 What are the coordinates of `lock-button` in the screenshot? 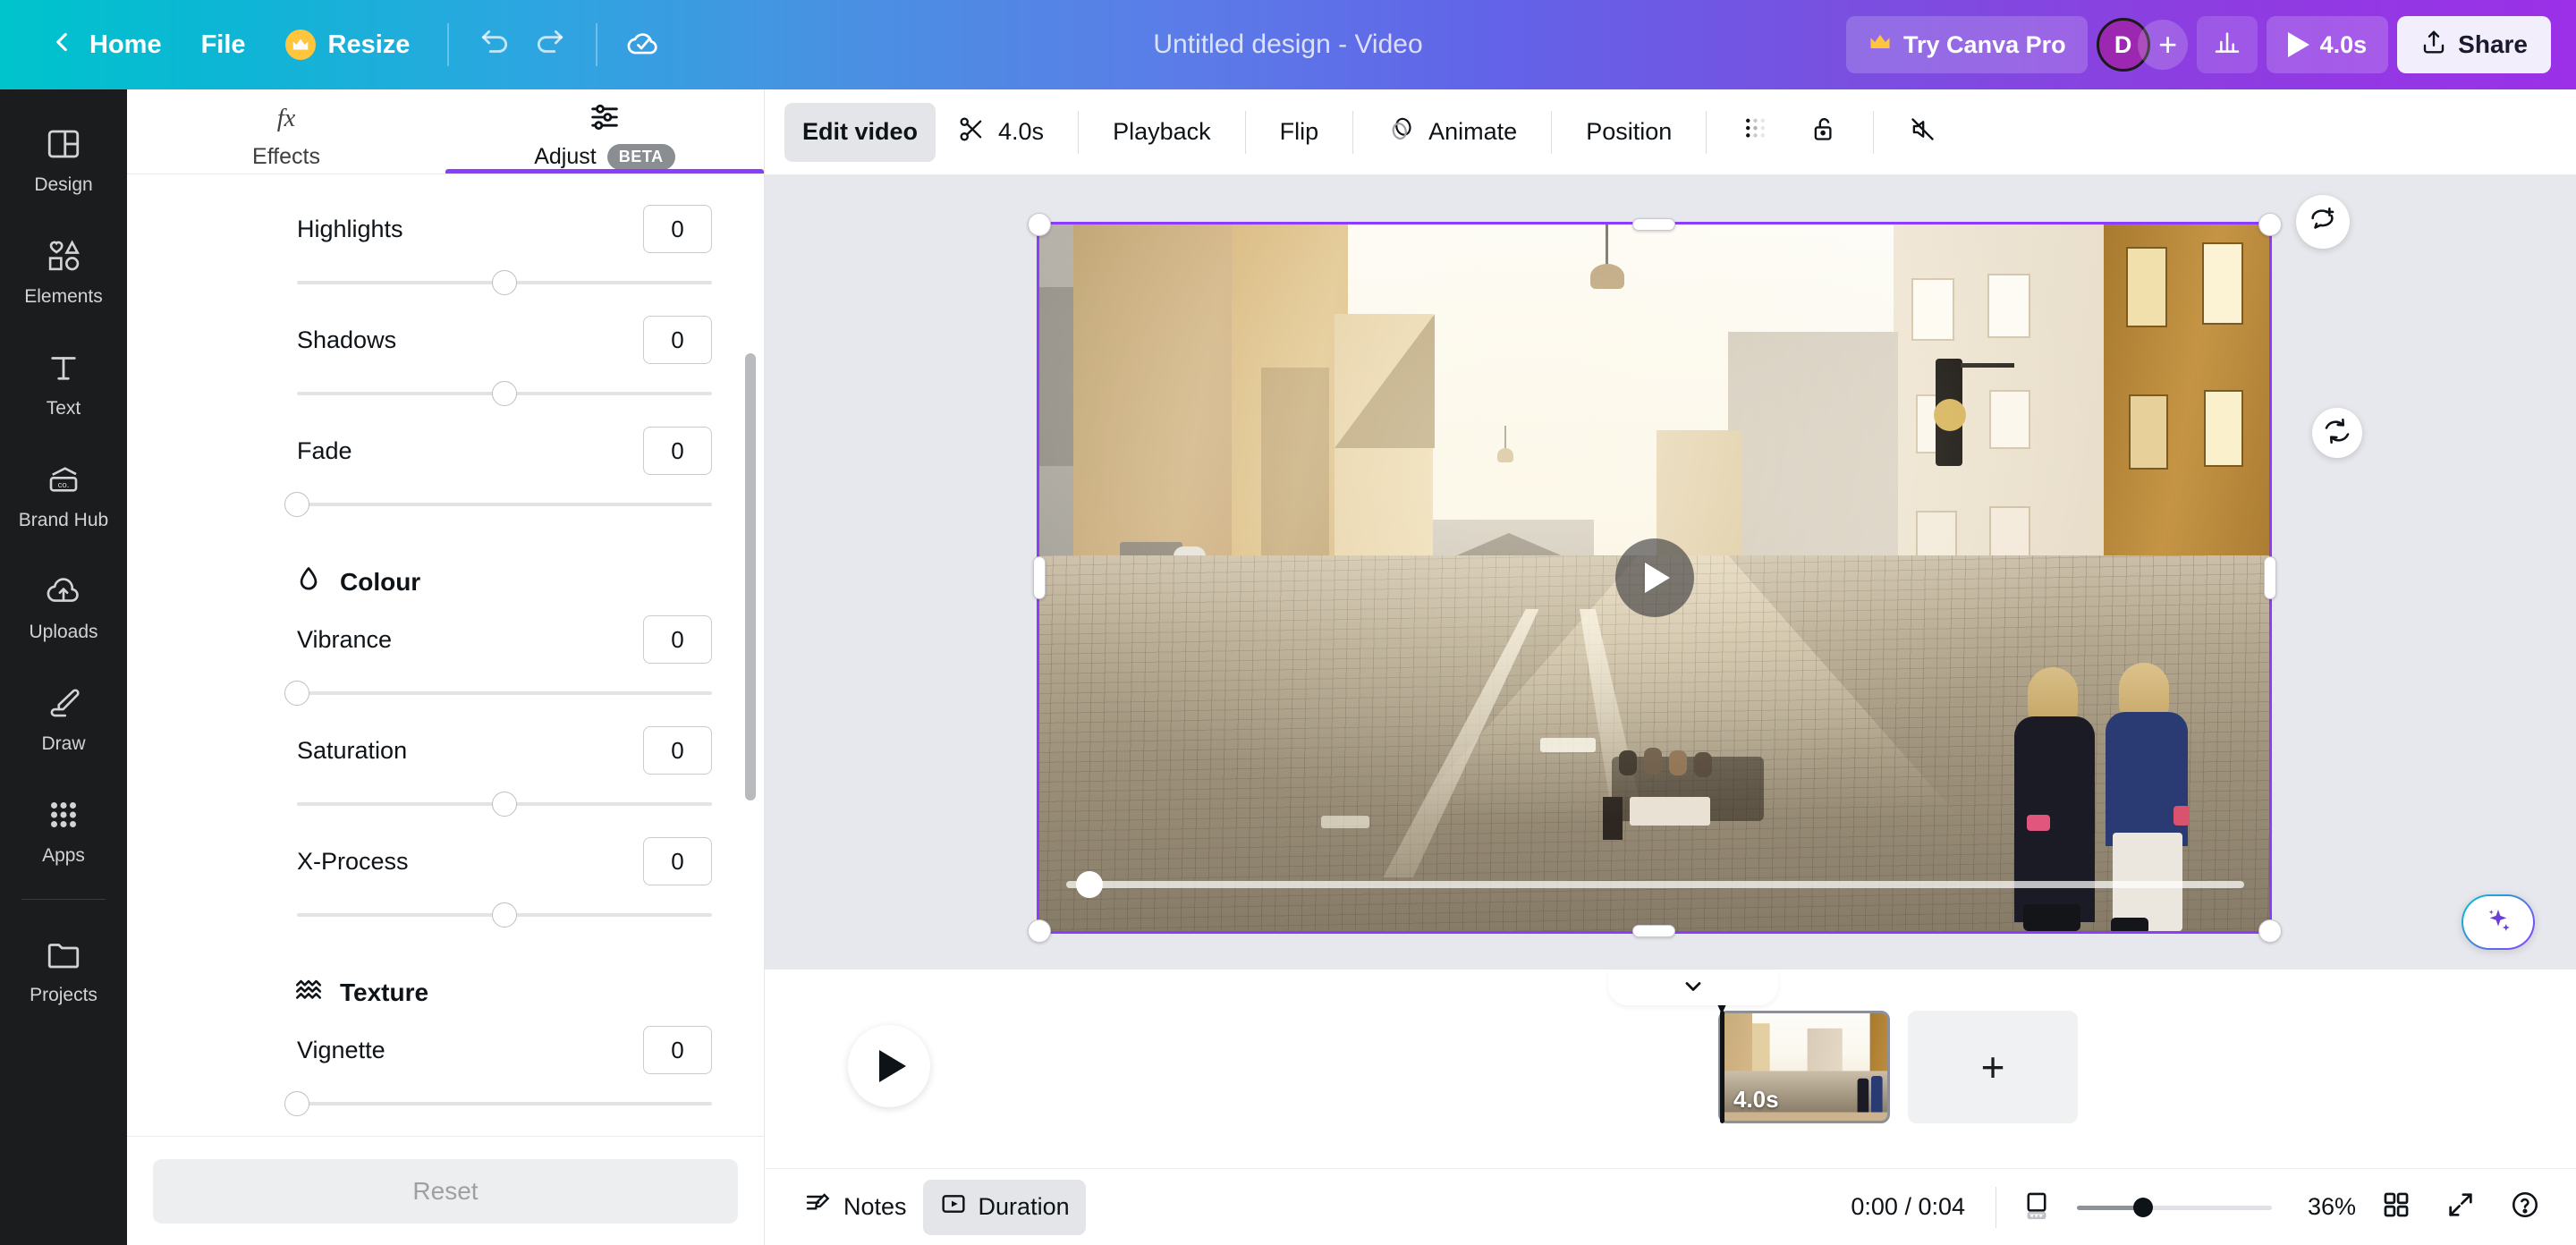 It's located at (1824, 132).